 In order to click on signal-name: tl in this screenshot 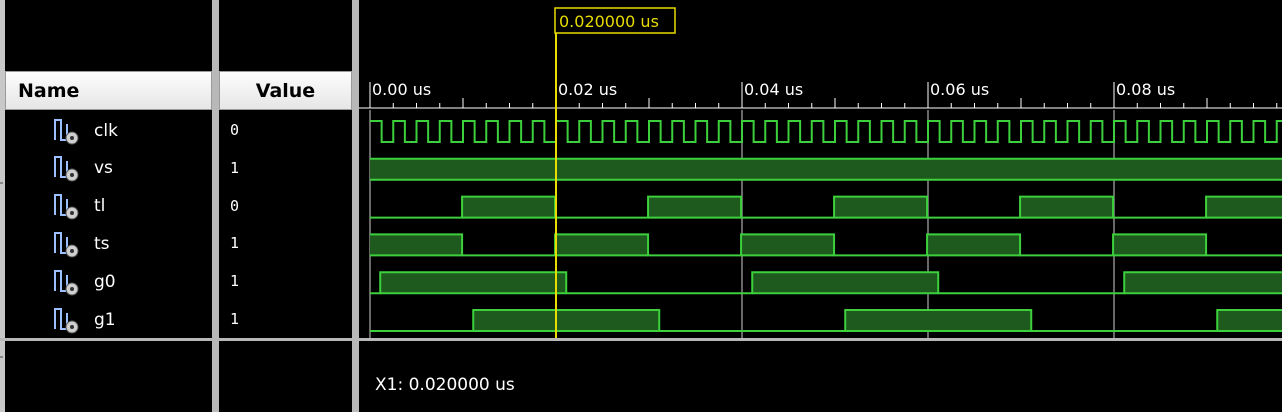, I will do `click(100, 206)`.